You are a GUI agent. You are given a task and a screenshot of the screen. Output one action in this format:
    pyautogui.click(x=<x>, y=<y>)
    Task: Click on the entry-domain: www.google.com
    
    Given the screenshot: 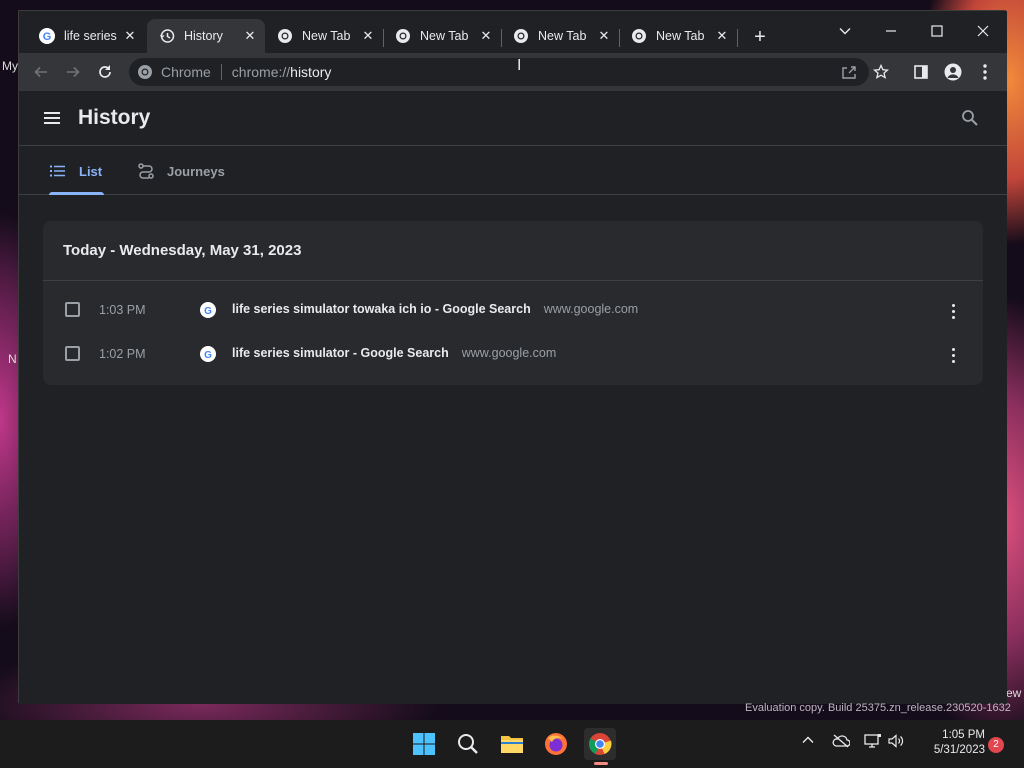 What is the action you would take?
    pyautogui.click(x=591, y=309)
    